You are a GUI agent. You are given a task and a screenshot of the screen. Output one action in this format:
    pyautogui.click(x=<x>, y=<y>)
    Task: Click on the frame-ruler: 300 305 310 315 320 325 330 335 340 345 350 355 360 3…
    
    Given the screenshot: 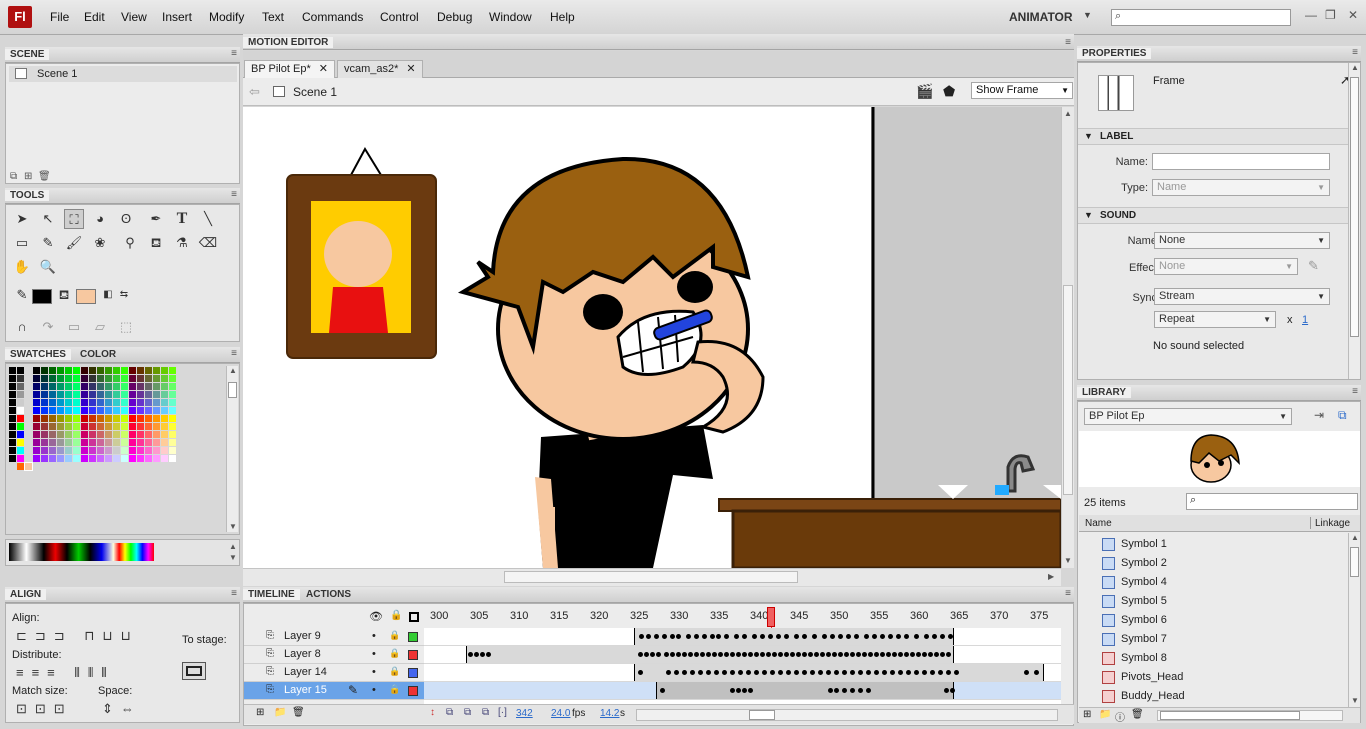 What is the action you would take?
    pyautogui.click(x=742, y=615)
    